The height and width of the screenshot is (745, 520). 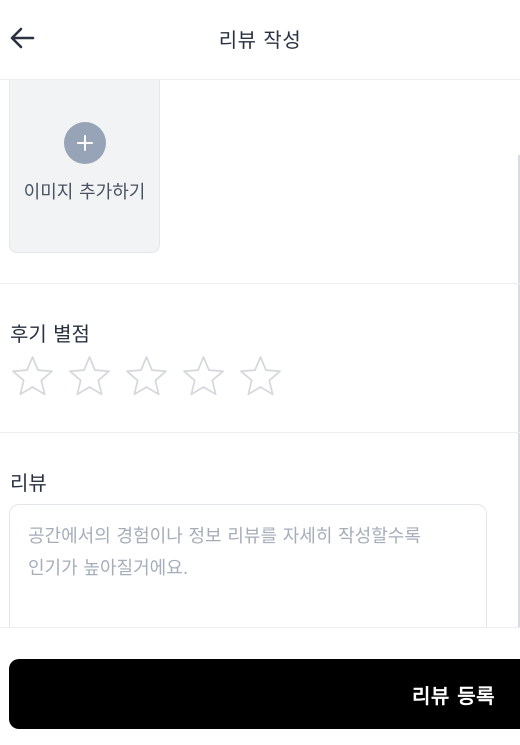 What do you see at coordinates (454, 696) in the screenshot?
I see `submit-review-label: 리뷰 등록` at bounding box center [454, 696].